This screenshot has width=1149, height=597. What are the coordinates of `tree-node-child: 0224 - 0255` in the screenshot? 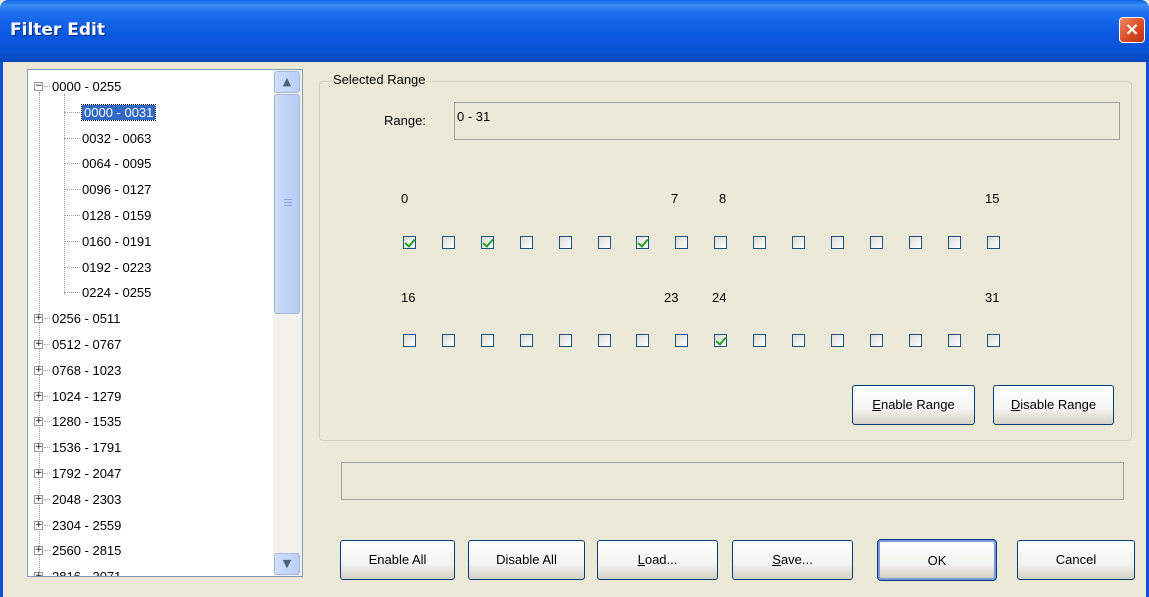 It's located at (116, 292).